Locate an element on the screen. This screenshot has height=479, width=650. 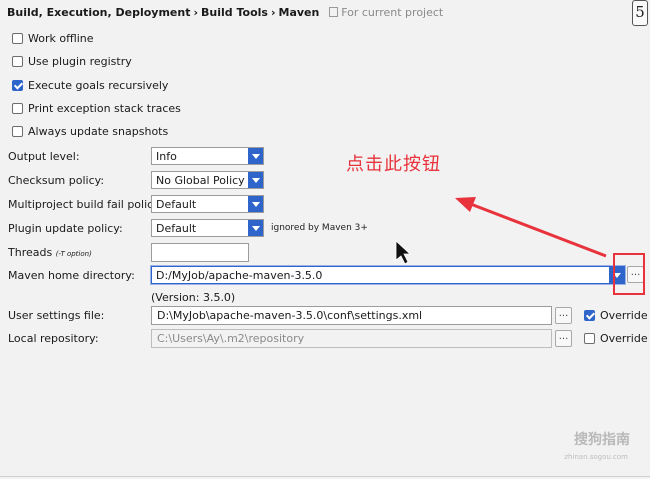
annotation-arrow is located at coordinates (501, 231).